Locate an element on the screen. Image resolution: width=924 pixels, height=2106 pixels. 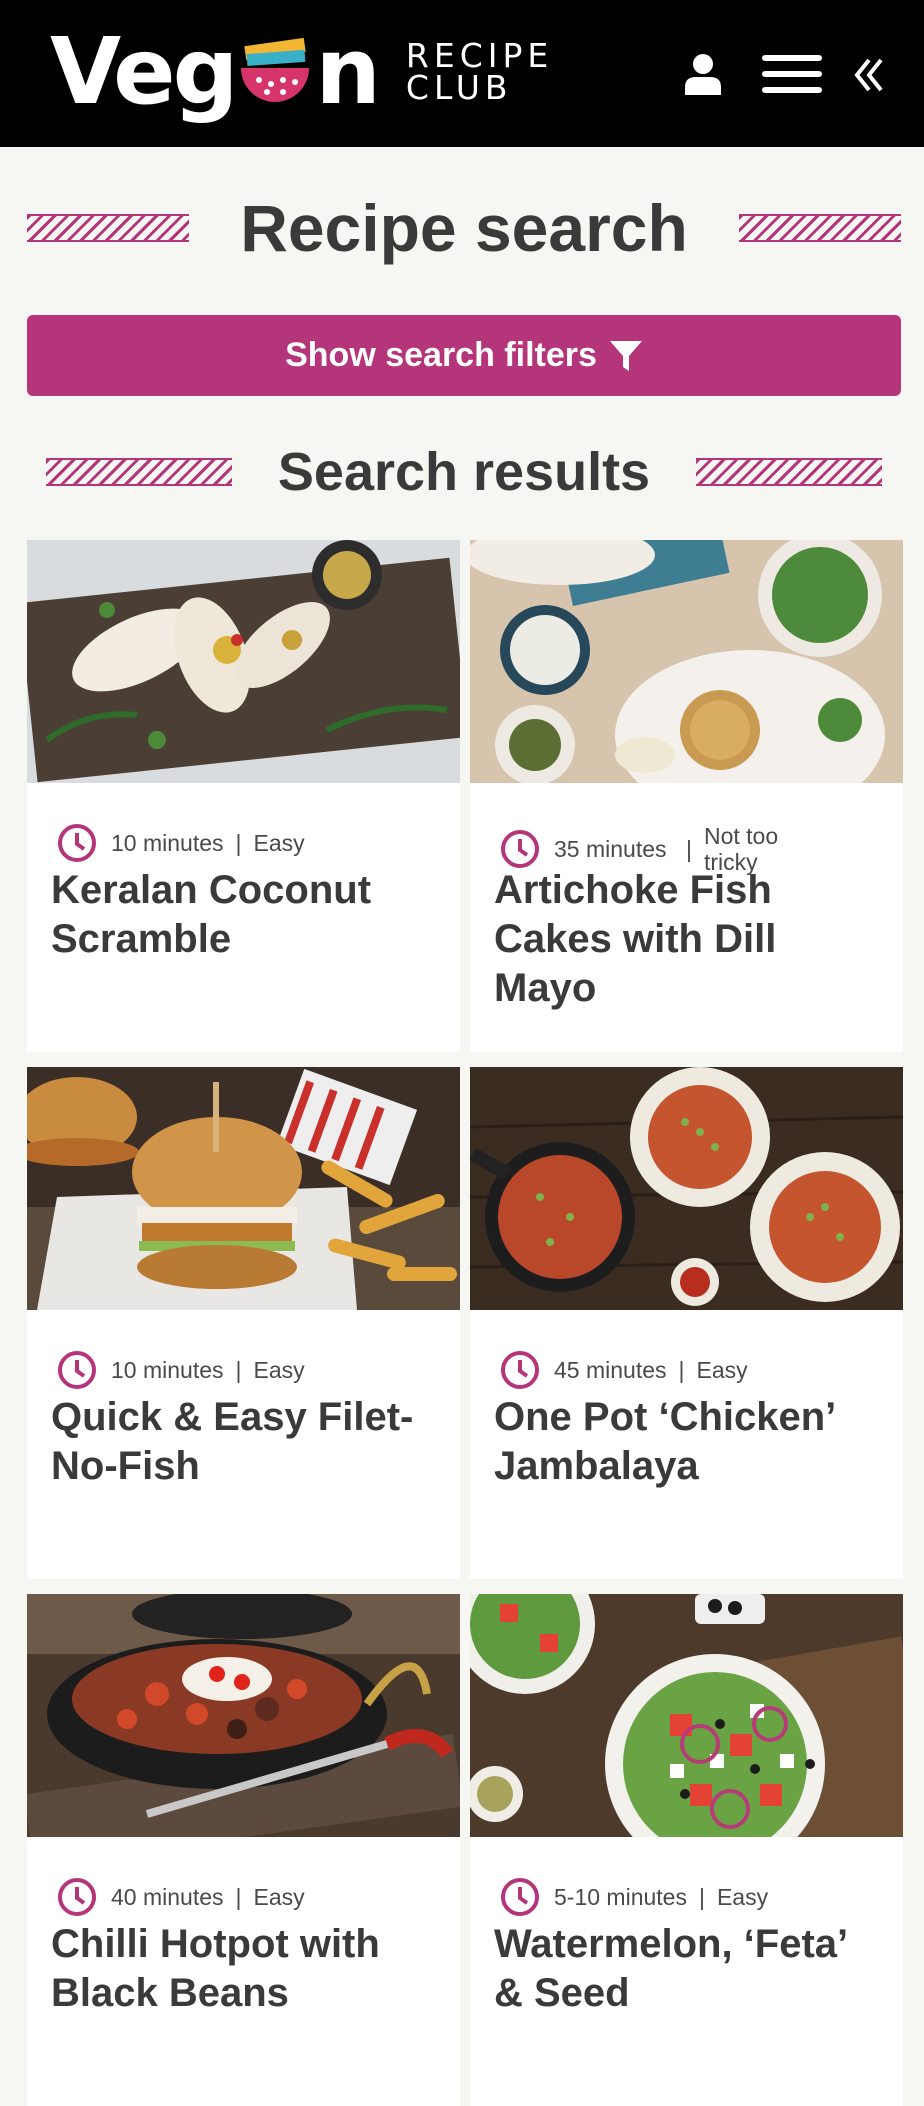
logo-word: Veg n is located at coordinates (215, 71).